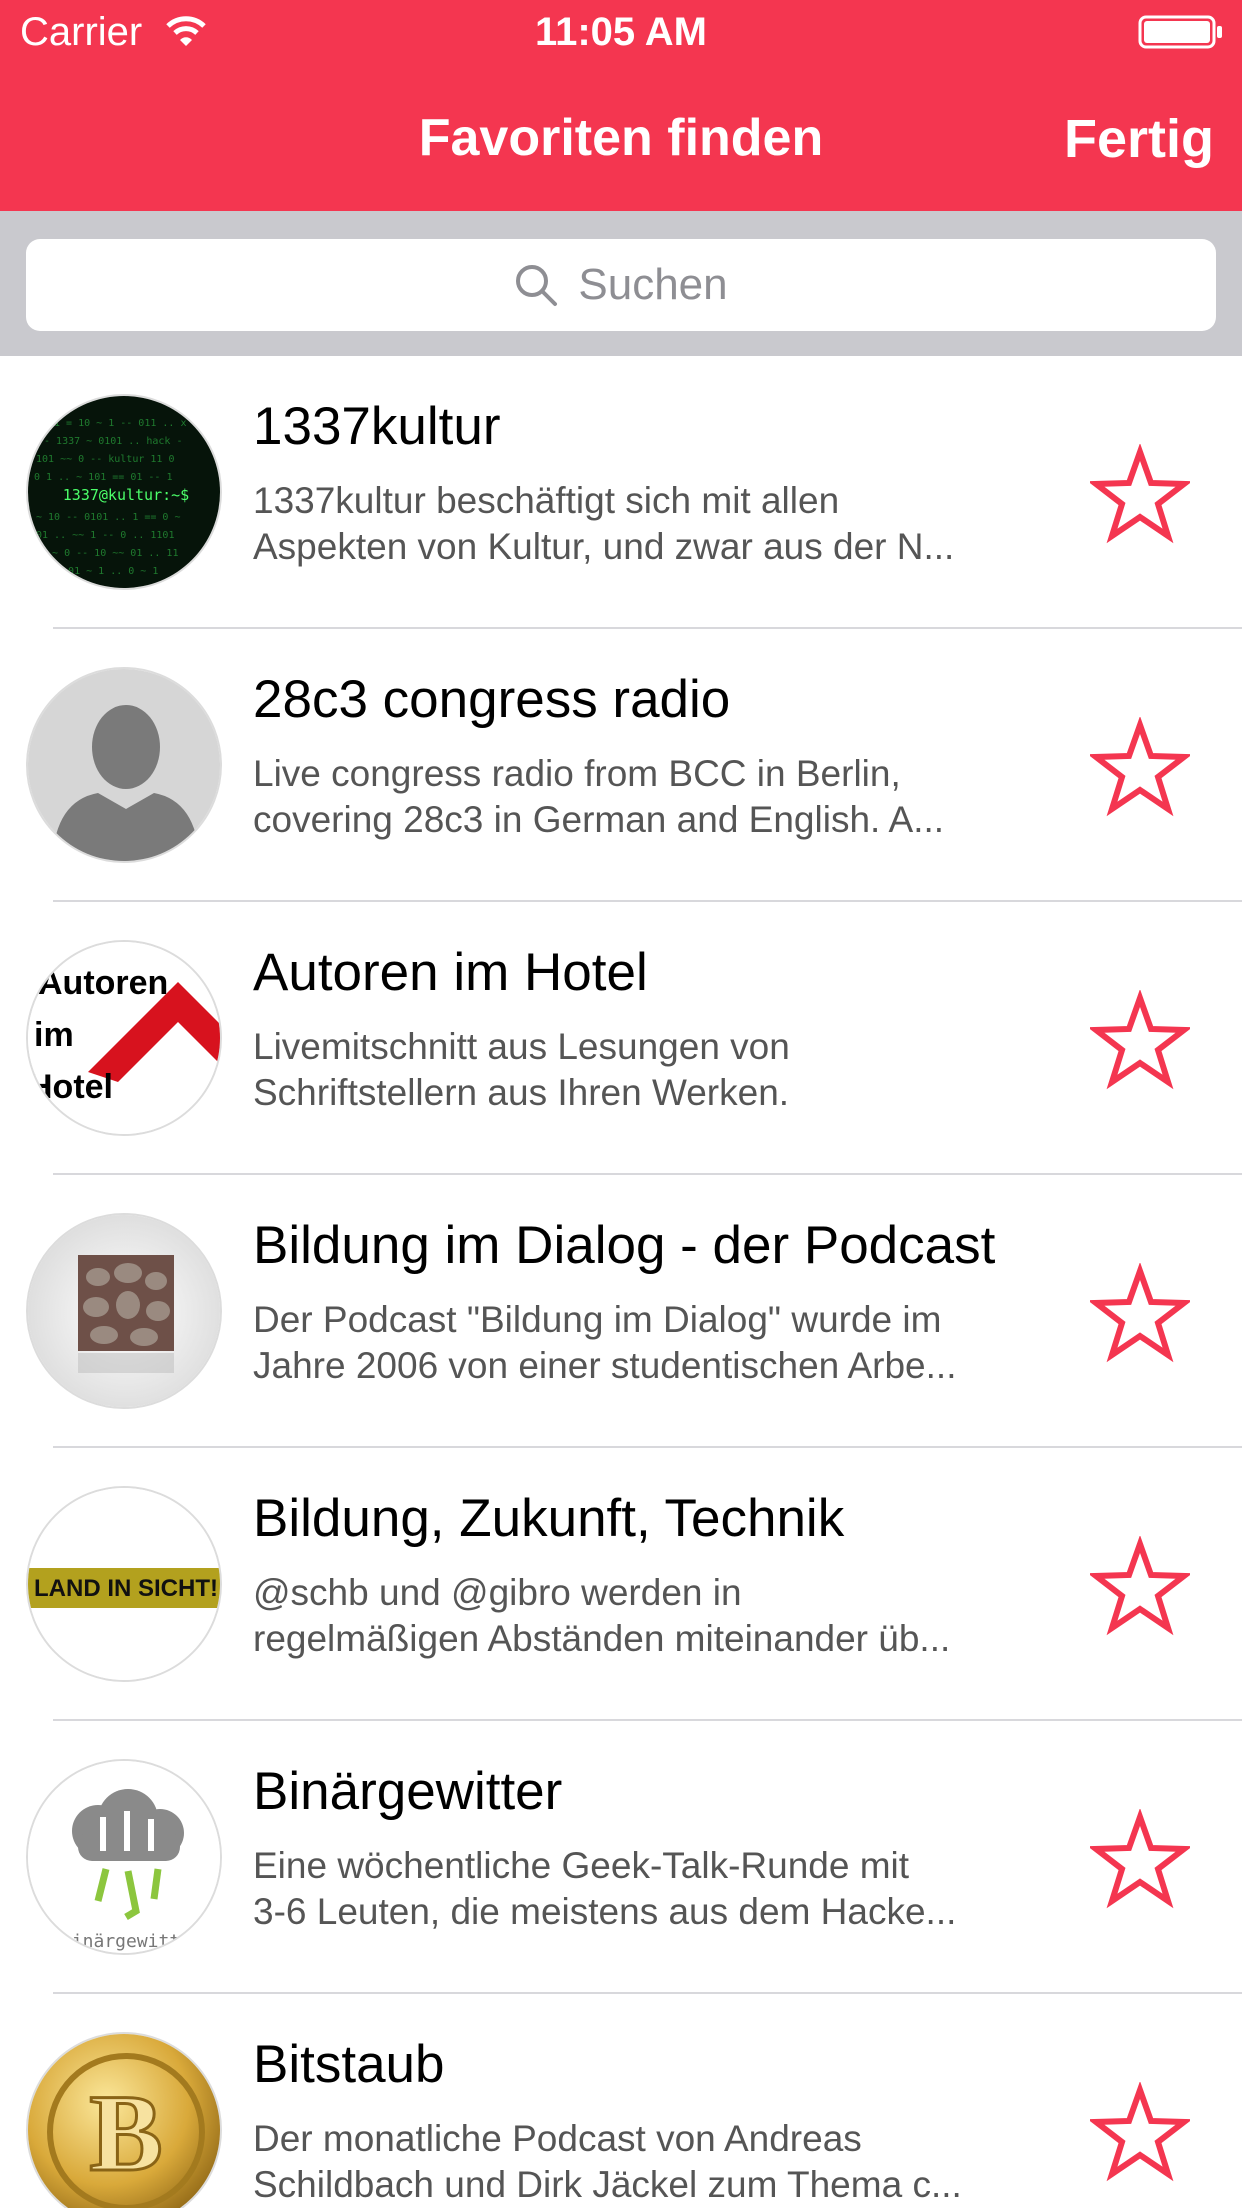 The image size is (1242, 2208). Describe the element at coordinates (126, 495) in the screenshot. I see `svg-text: 1337@kultur:~$` at that location.